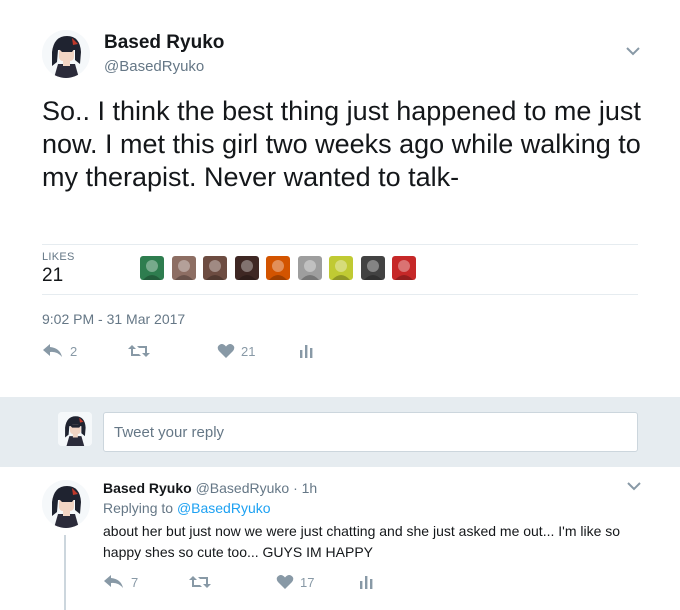 The height and width of the screenshot is (610, 680). What do you see at coordinates (307, 582) in the screenshot?
I see `like-count: 17` at bounding box center [307, 582].